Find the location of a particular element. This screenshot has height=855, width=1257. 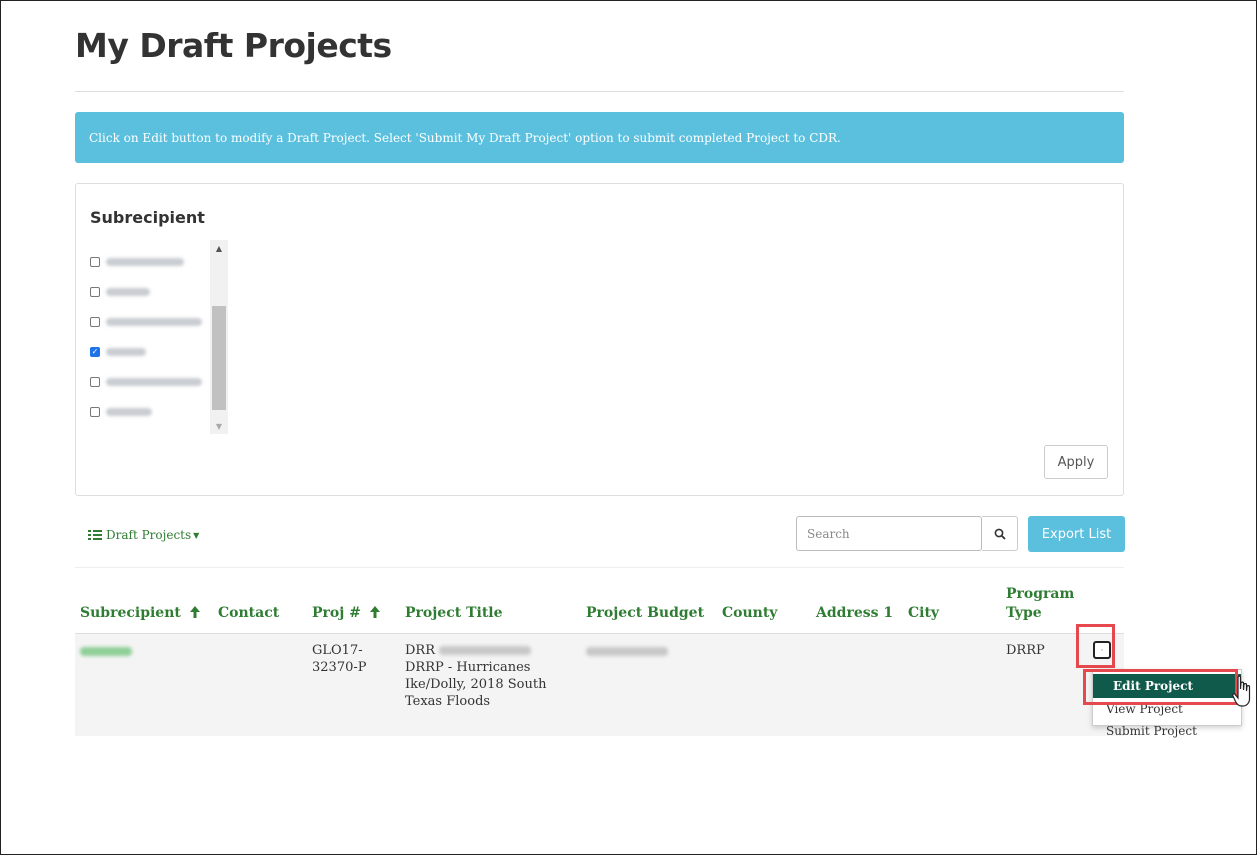

apply-button: Apply is located at coordinates (1076, 462).